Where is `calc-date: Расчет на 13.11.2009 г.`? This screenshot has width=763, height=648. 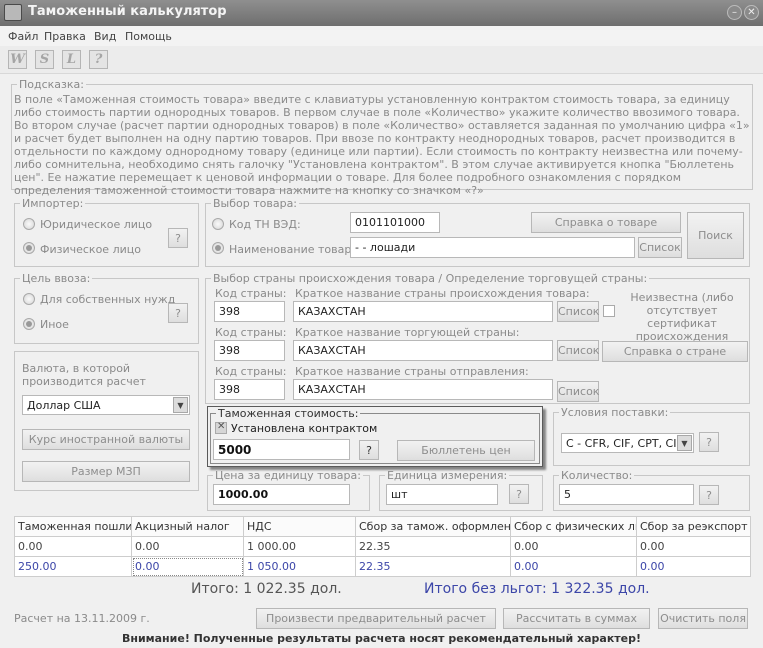 calc-date: Расчет на 13.11.2009 г. is located at coordinates (82, 618).